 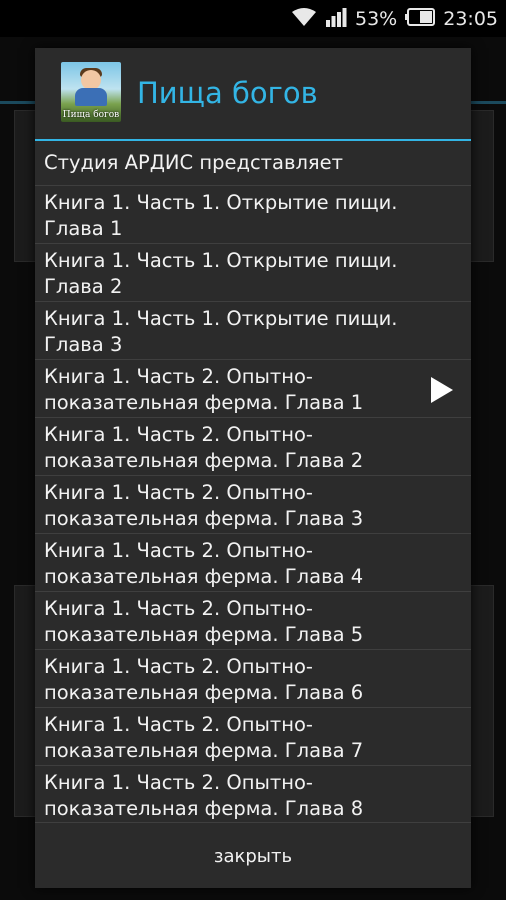 What do you see at coordinates (304, 19) in the screenshot?
I see `wifi-icon` at bounding box center [304, 19].